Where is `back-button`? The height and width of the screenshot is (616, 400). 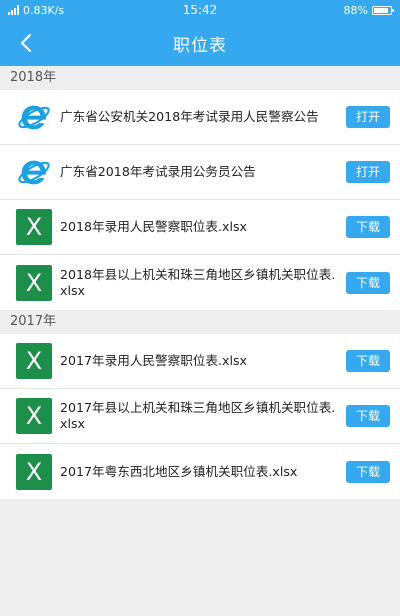
back-button is located at coordinates (26, 43).